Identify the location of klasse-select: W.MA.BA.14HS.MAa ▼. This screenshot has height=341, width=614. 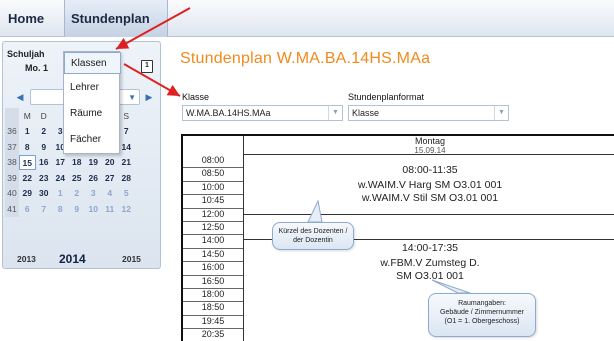
(262, 113).